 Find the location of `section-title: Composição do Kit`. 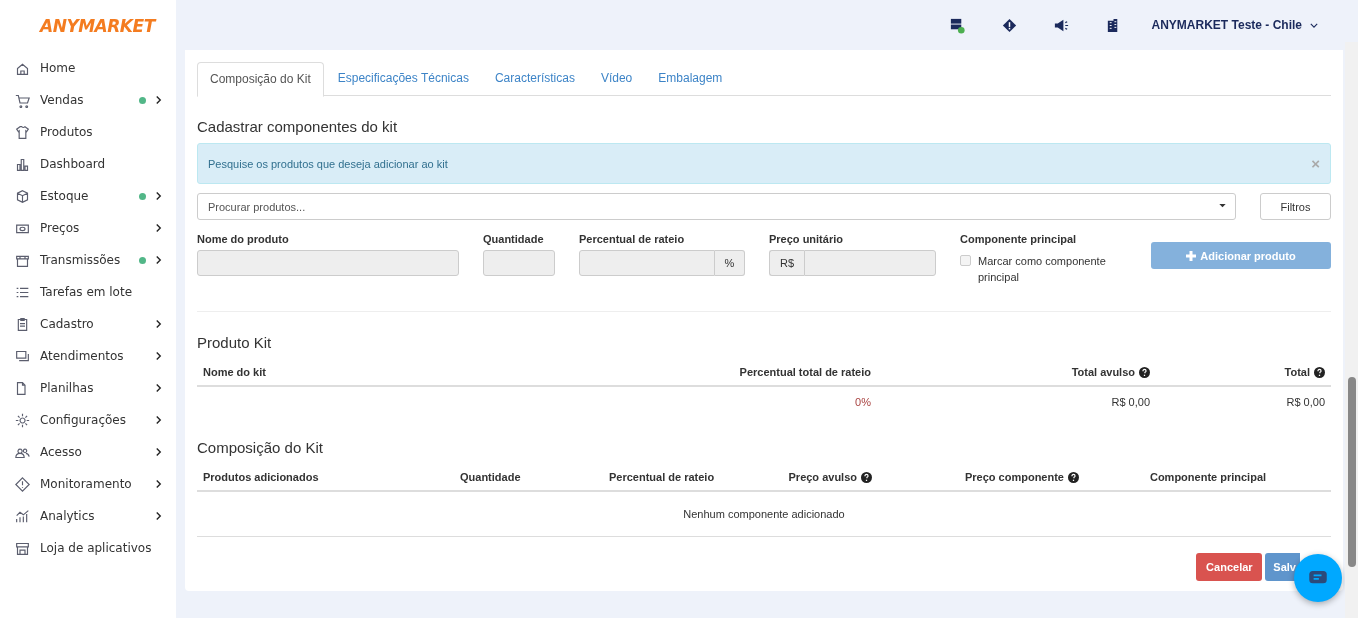

section-title: Composição do Kit is located at coordinates (260, 447).